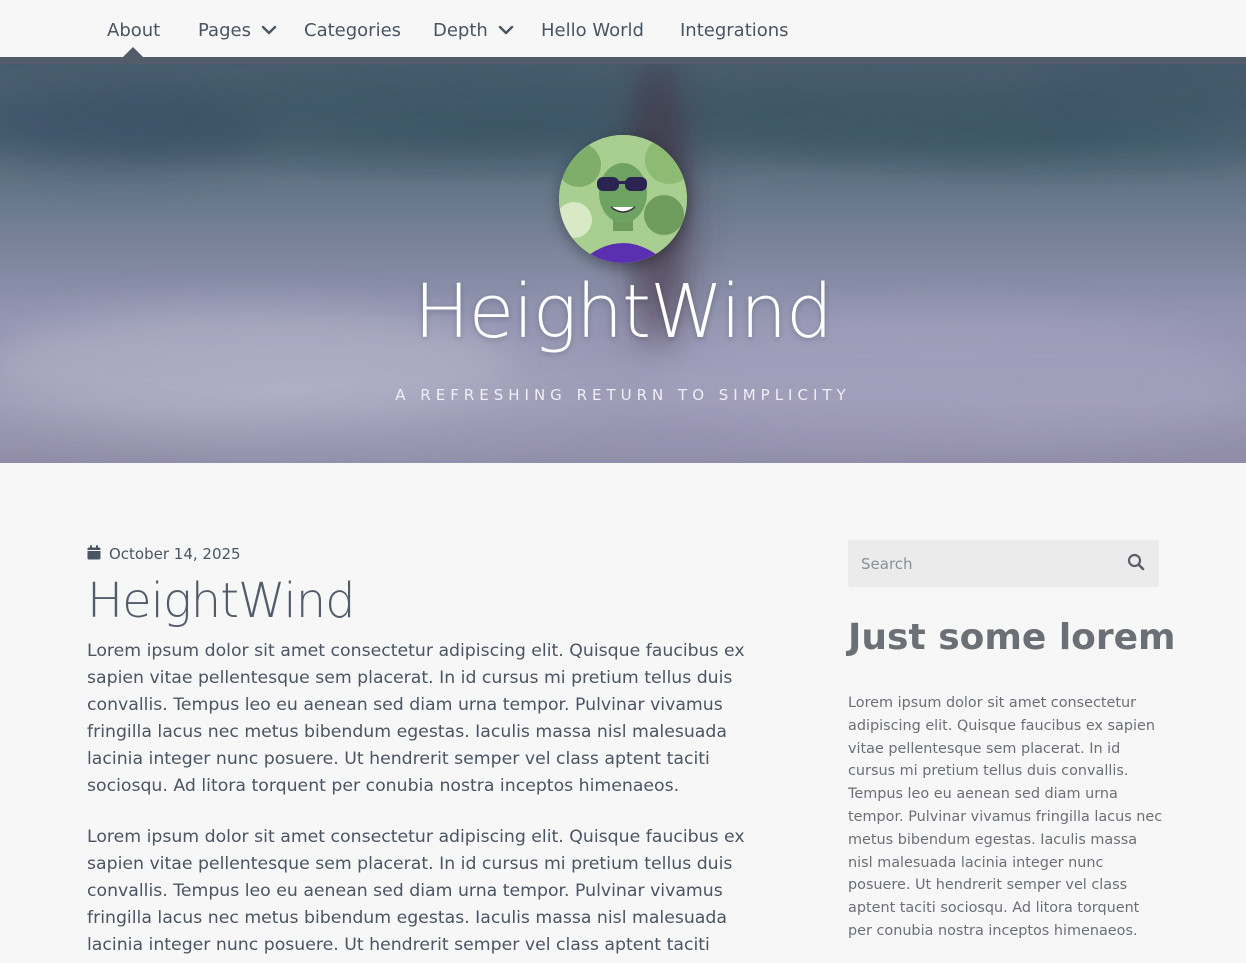  Describe the element at coordinates (623, 395) in the screenshot. I see `site-tagline: A REFRESHING RETURN TO SIMPLICITY` at that location.